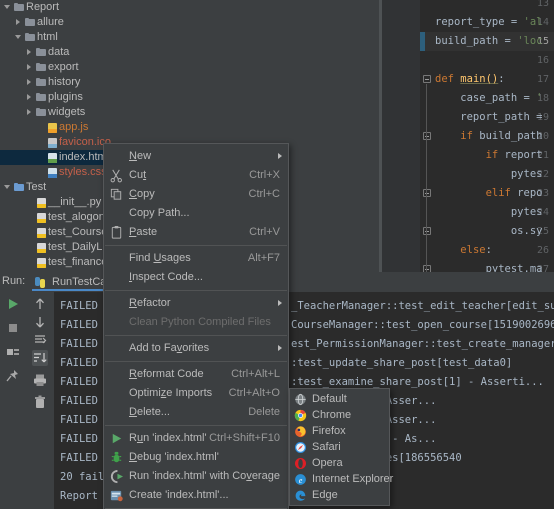  What do you see at coordinates (402, 363) in the screenshot?
I see `console-line-continuation: :test_update_share_post[test_data0]` at bounding box center [402, 363].